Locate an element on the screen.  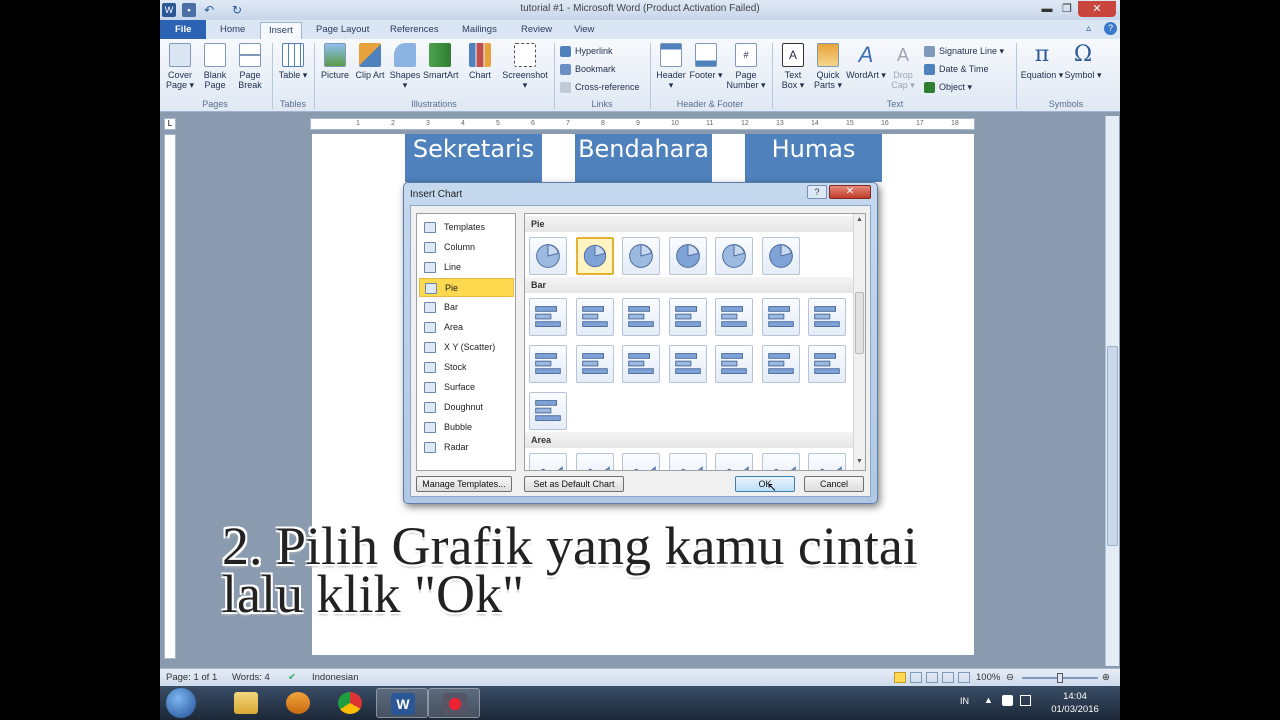
taskbar-recorder is located at coordinates (454, 703).